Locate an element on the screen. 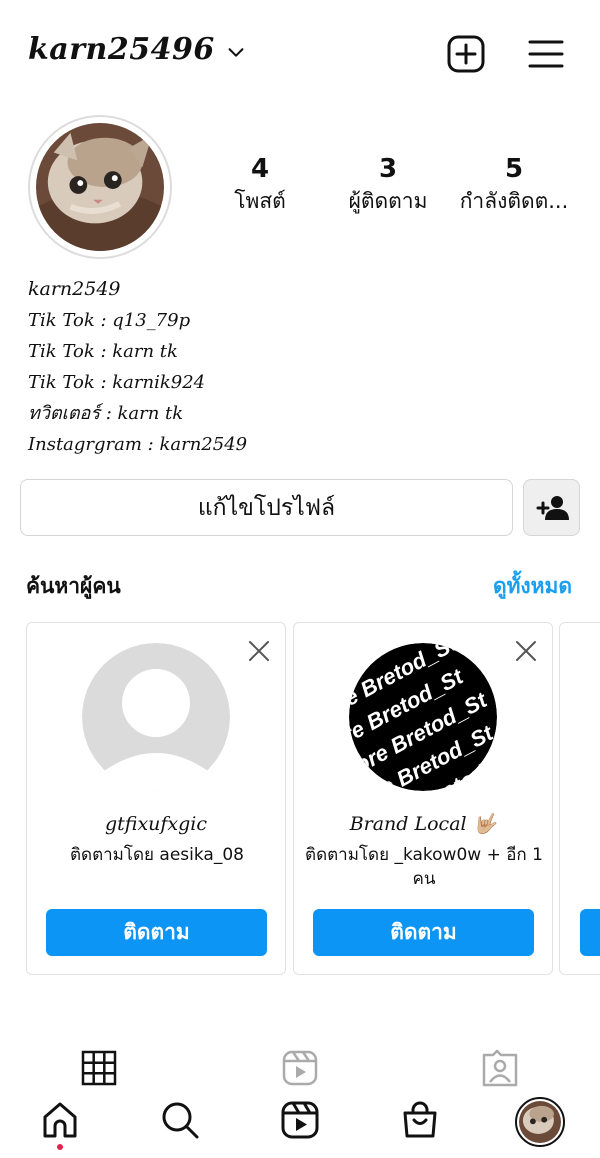 The image size is (600, 1158). profile-avatar is located at coordinates (100, 187).